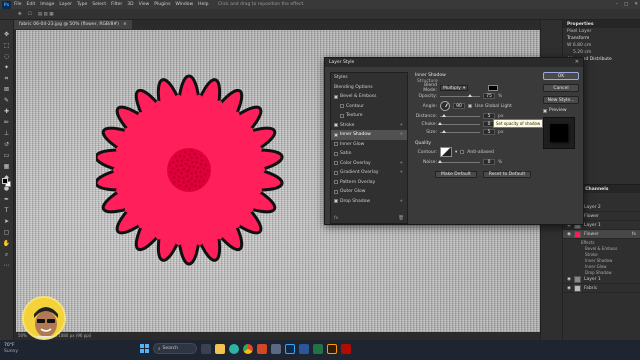 This screenshot has width=640, height=360. I want to click on style-item-drop-shadow: Drop Shadow +, so click(369, 202).